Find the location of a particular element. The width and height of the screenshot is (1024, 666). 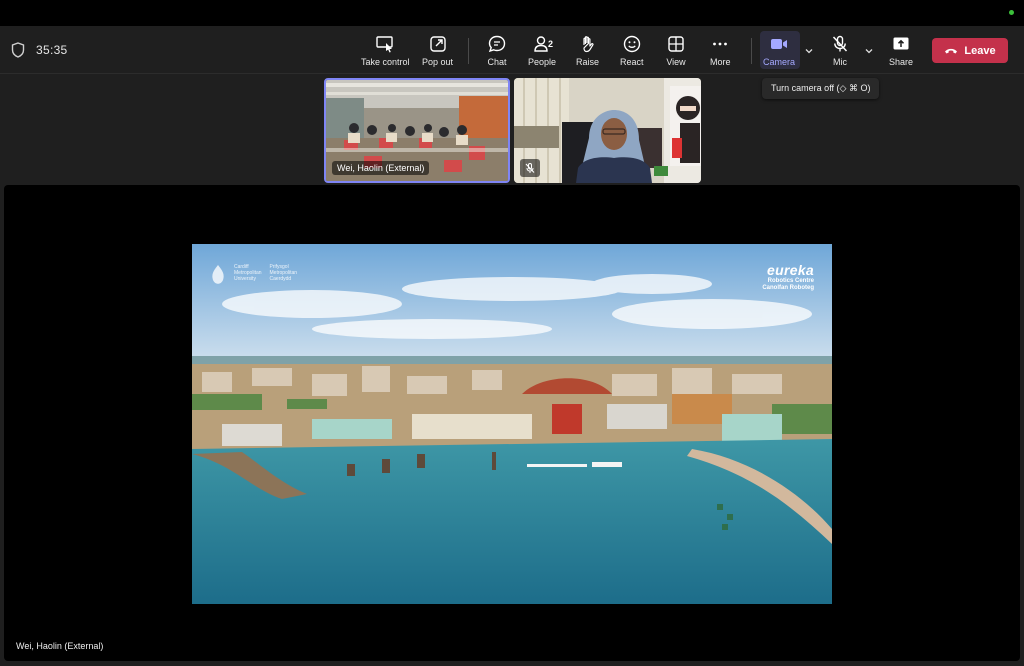

status-dot is located at coordinates (1011, 12).